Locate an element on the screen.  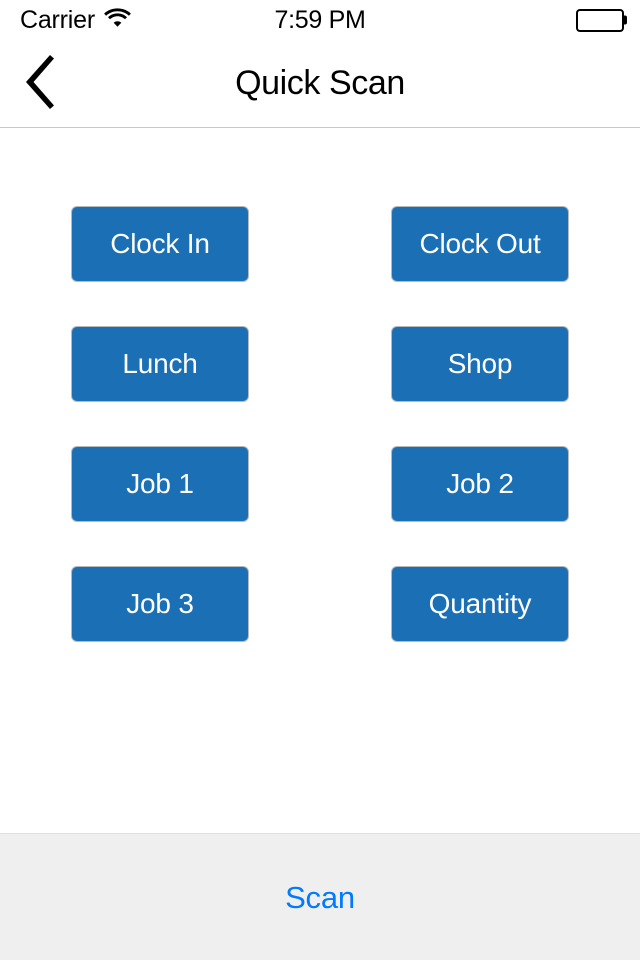
battery-full-icon is located at coordinates (601, 20).